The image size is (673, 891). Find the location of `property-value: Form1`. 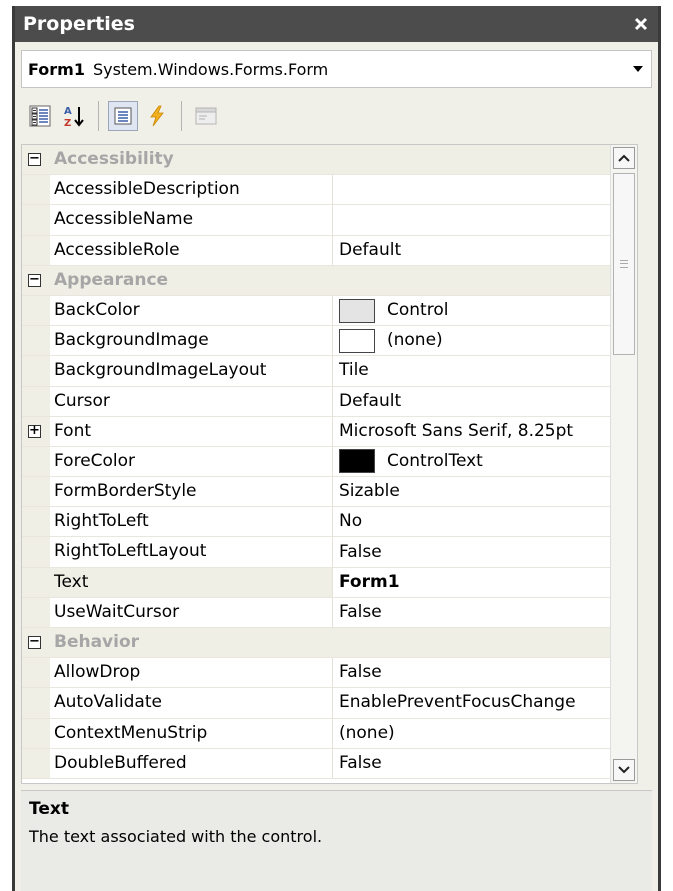

property-value: Form1 is located at coordinates (483, 582).